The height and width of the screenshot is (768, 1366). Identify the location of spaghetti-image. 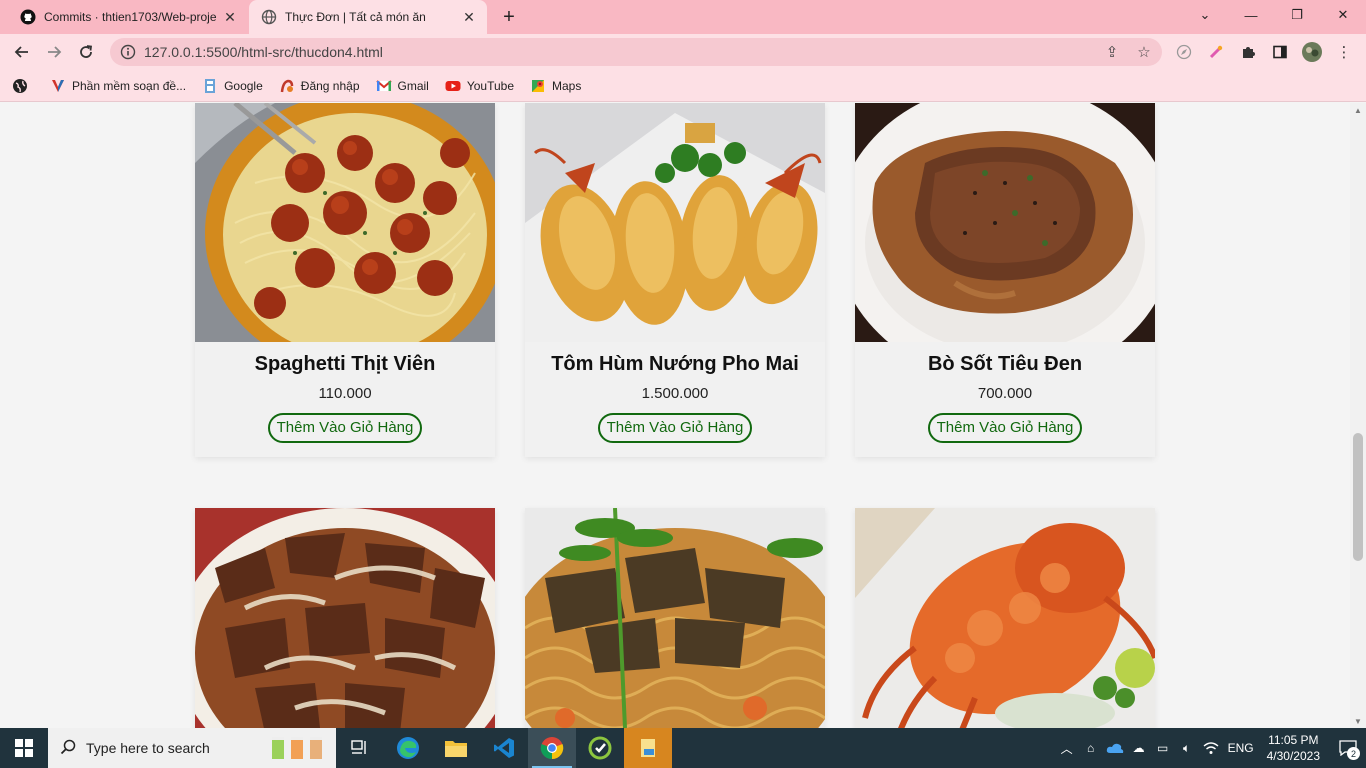
(345, 222).